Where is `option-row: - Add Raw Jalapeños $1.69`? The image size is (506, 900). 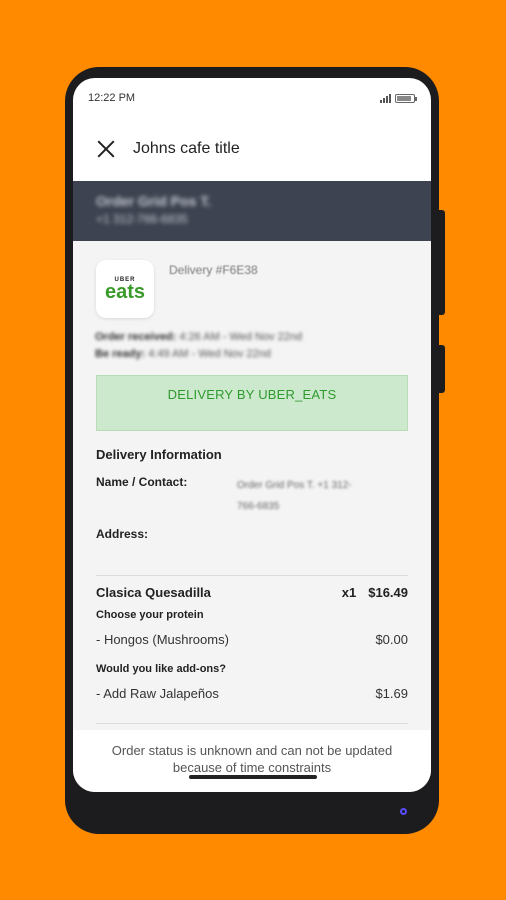 option-row: - Add Raw Jalapeños $1.69 is located at coordinates (252, 693).